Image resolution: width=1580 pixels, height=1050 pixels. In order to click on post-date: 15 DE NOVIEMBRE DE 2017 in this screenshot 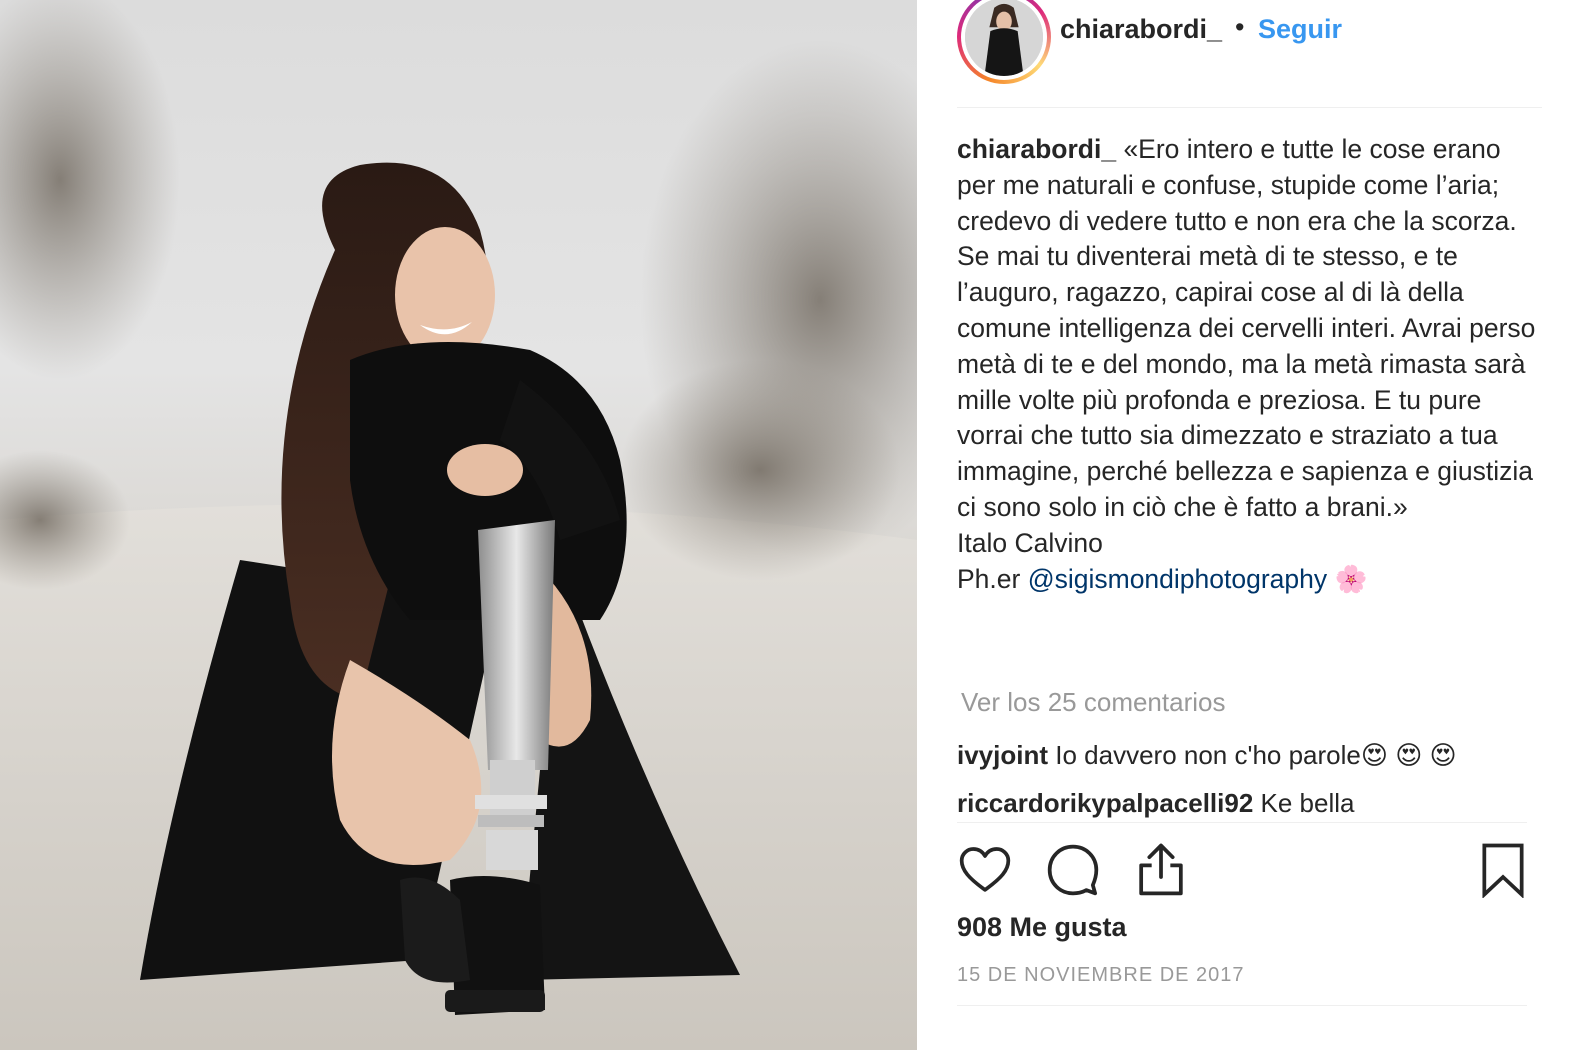, I will do `click(1101, 975)`.